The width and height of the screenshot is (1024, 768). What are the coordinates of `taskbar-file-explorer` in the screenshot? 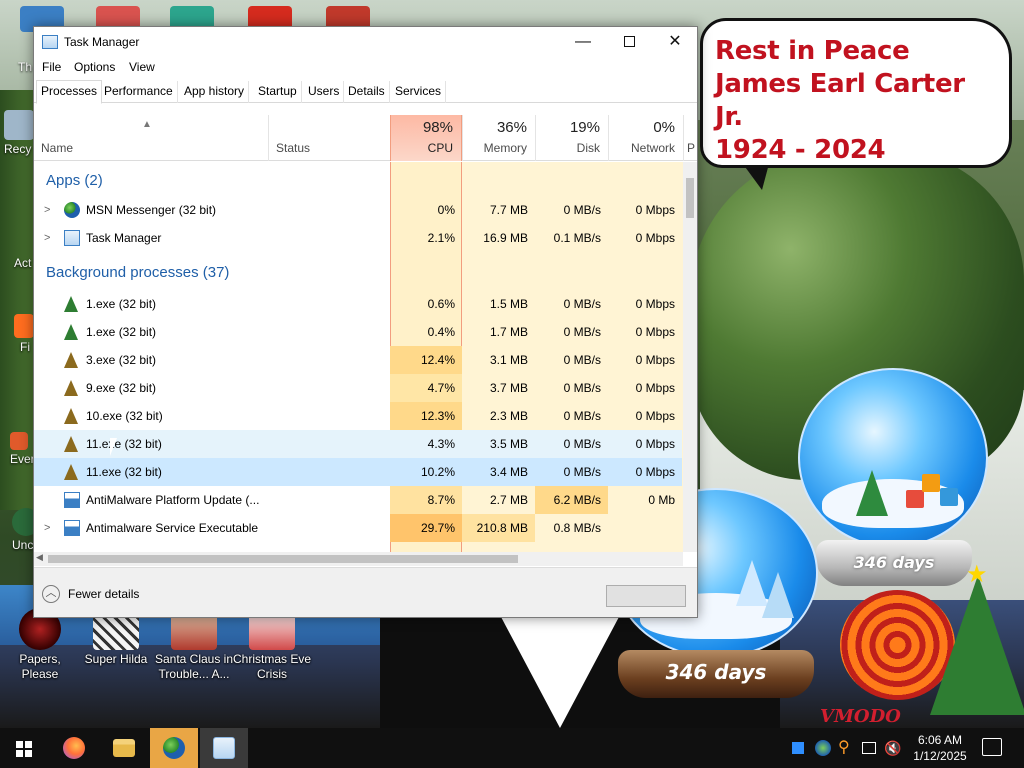 It's located at (124, 748).